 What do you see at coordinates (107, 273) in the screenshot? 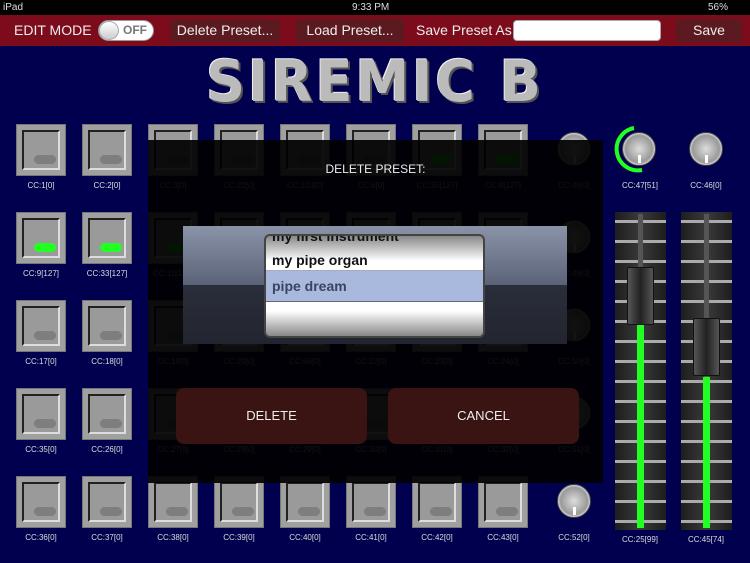
I see `pad-label: CC:33[127]` at bounding box center [107, 273].